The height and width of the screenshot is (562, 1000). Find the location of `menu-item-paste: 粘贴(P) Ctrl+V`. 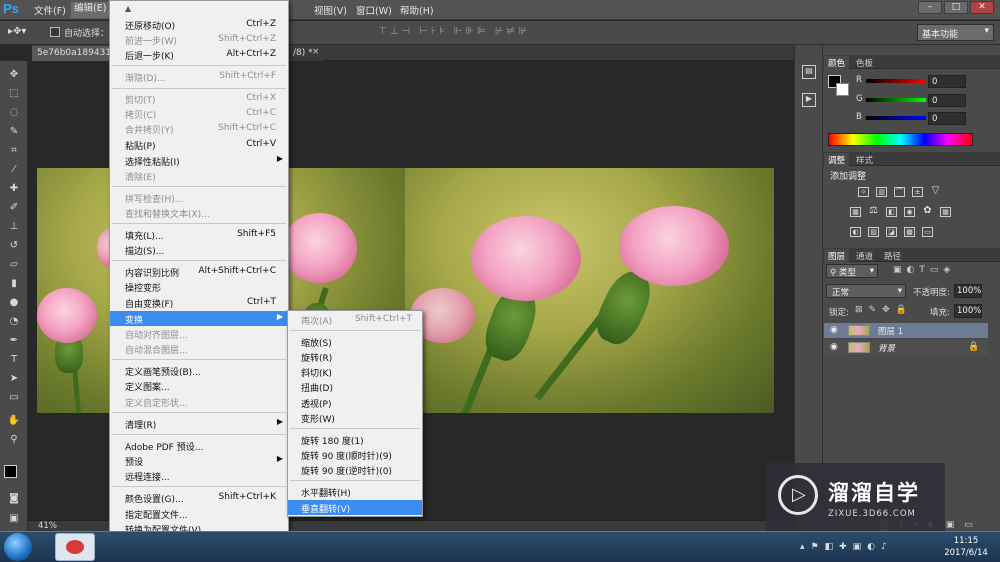

menu-item-paste: 粘贴(P) Ctrl+V is located at coordinates (199, 144).